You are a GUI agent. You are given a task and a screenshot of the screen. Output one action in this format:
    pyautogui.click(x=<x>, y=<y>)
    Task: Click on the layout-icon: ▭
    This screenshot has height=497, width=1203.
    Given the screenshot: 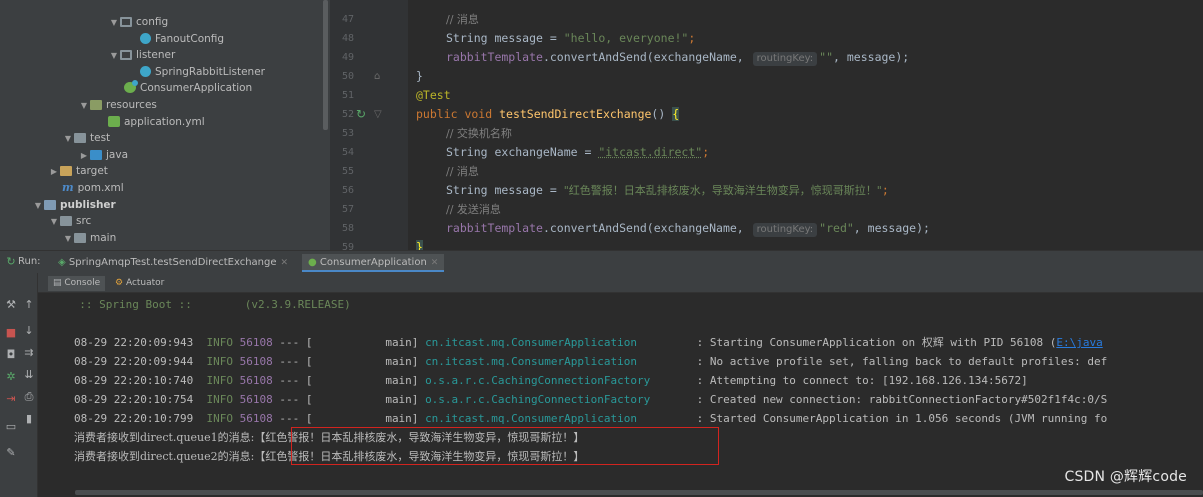 What is the action you would take?
    pyautogui.click(x=11, y=427)
    